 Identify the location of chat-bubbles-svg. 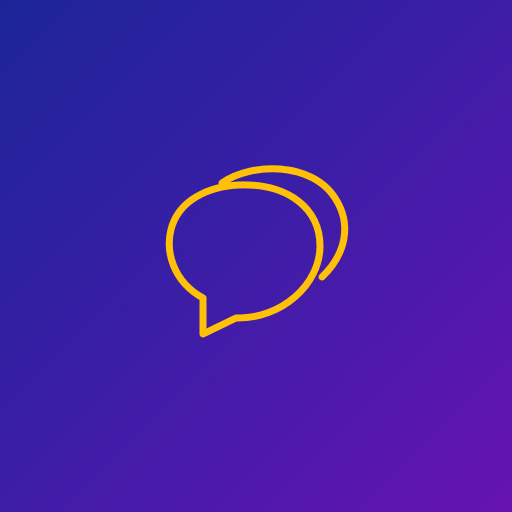
(257, 251).